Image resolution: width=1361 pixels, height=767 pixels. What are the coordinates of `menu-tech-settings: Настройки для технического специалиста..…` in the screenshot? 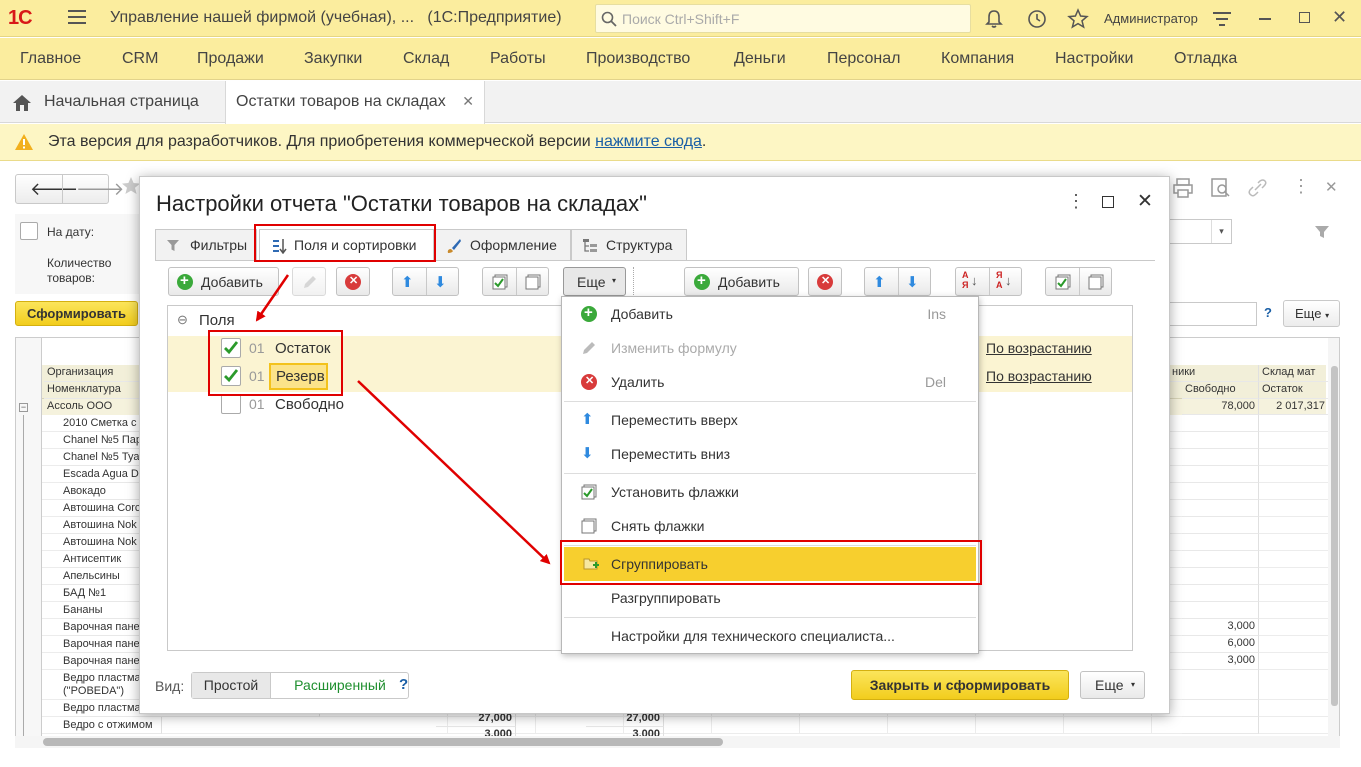 It's located at (770, 636).